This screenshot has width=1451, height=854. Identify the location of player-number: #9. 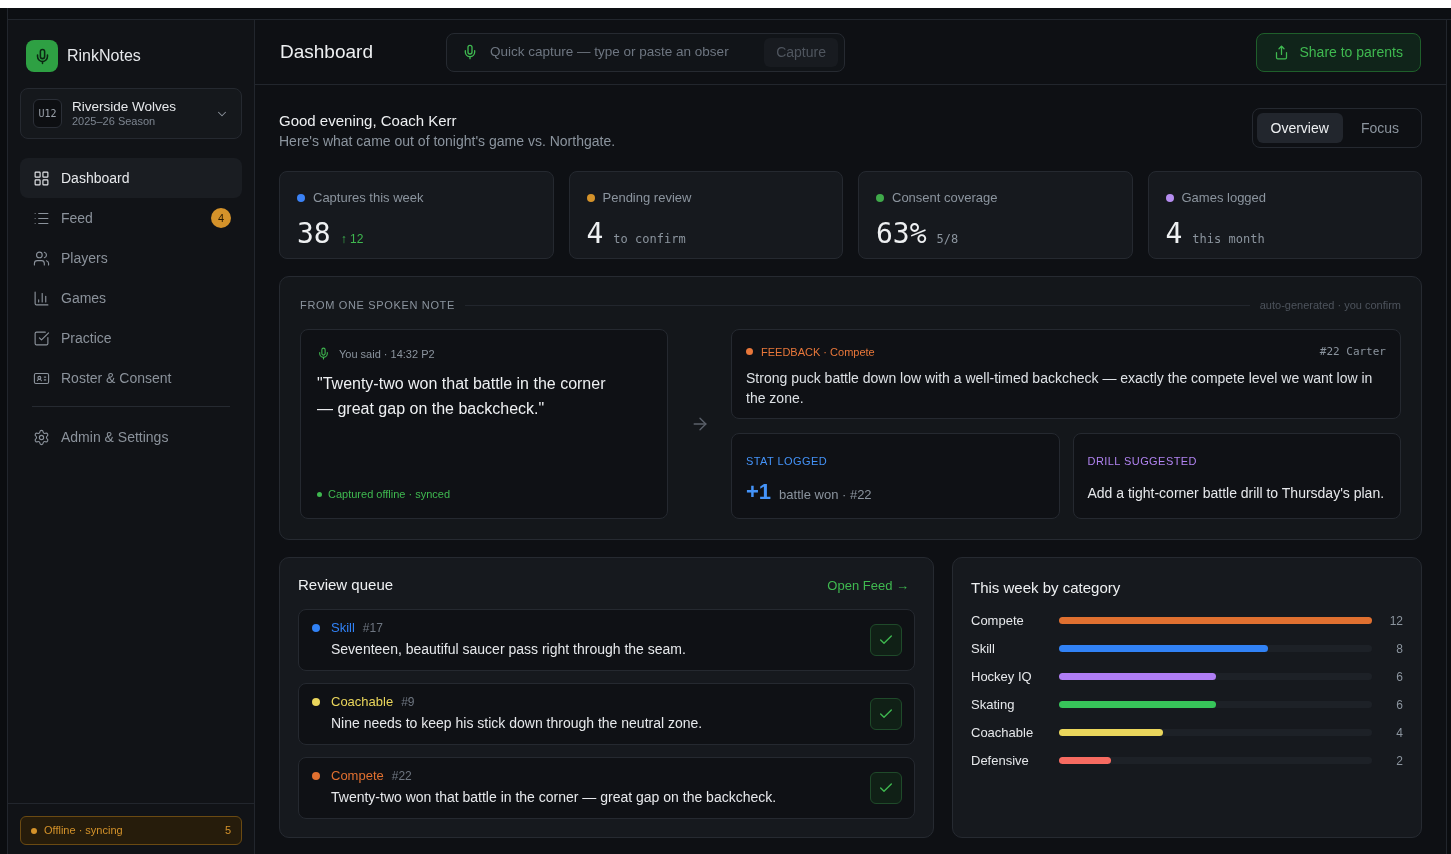
(408, 702).